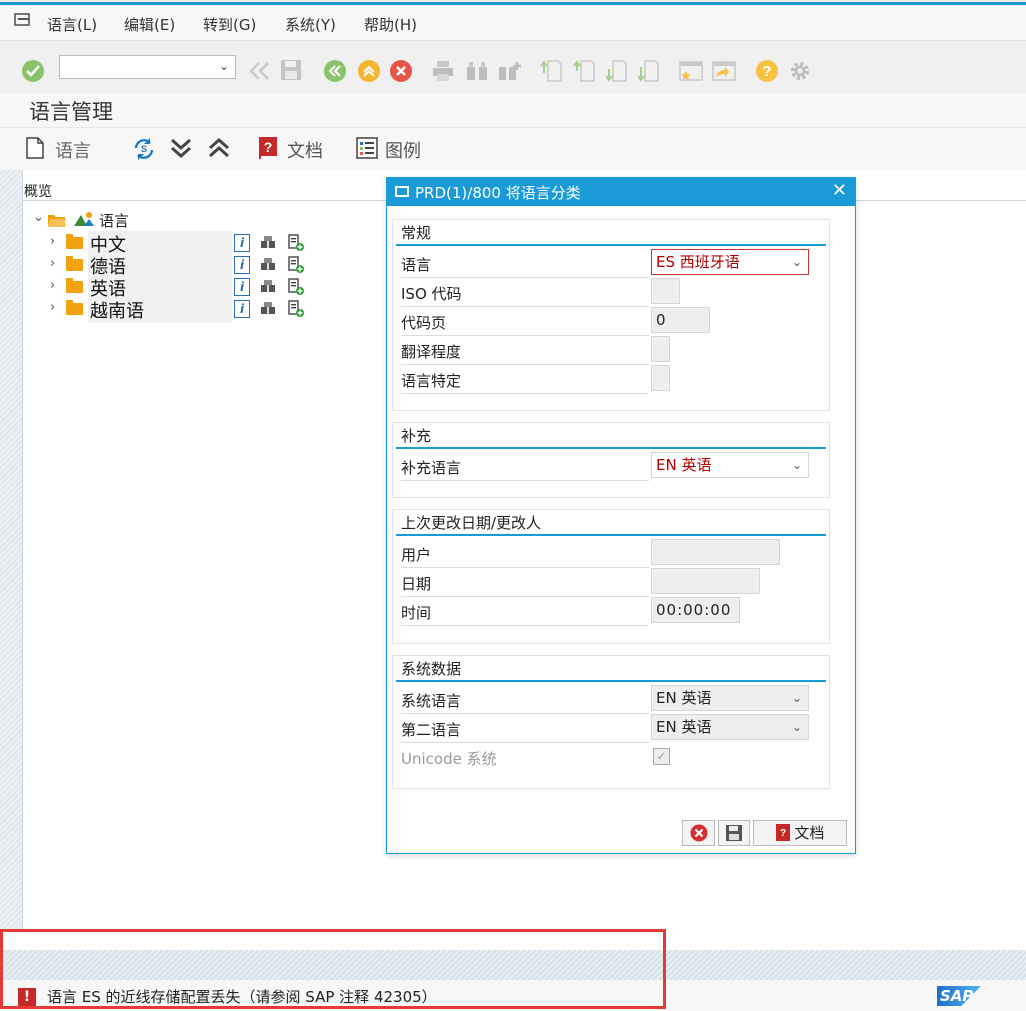 This screenshot has width=1026, height=1011. Describe the element at coordinates (648, 71) in the screenshot. I see `last-page-icon` at that location.